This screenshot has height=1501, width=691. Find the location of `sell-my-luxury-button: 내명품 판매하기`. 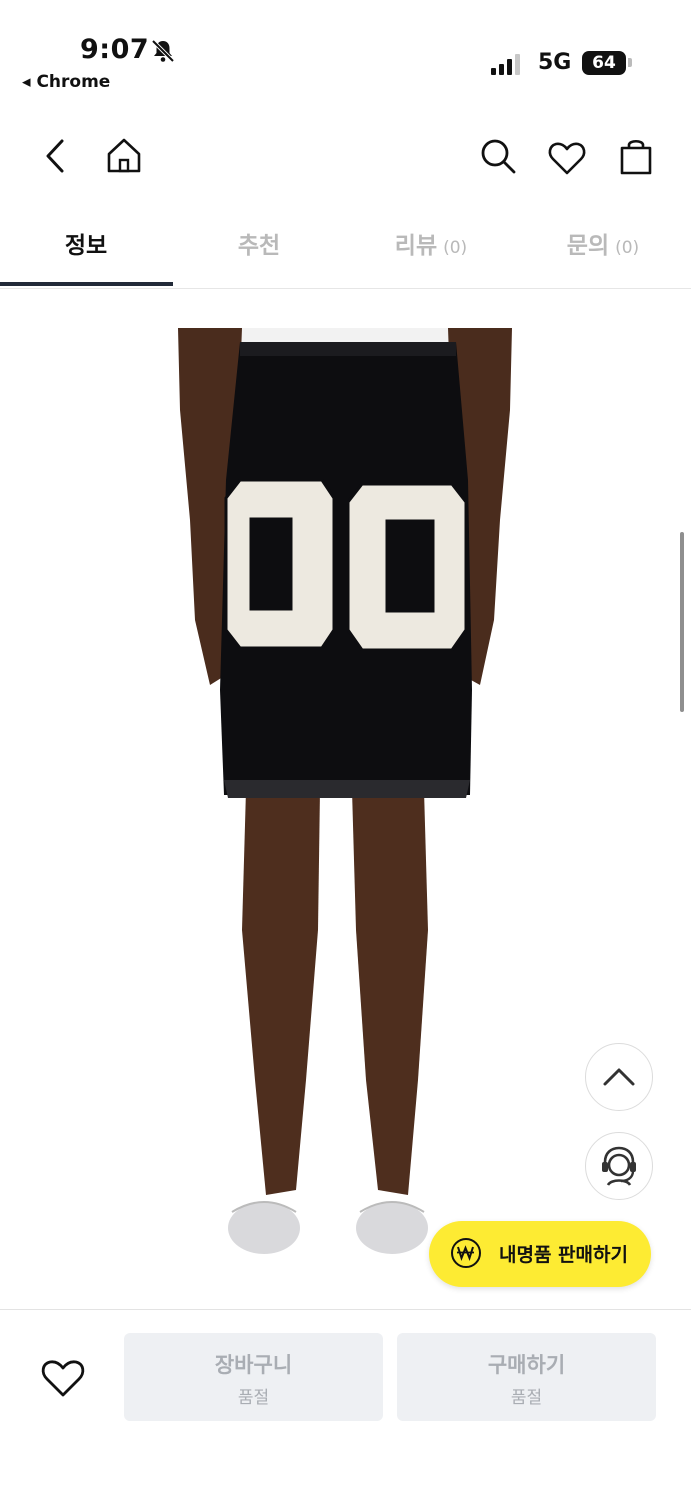

sell-my-luxury-button: 내명품 판매하기 is located at coordinates (540, 1254).